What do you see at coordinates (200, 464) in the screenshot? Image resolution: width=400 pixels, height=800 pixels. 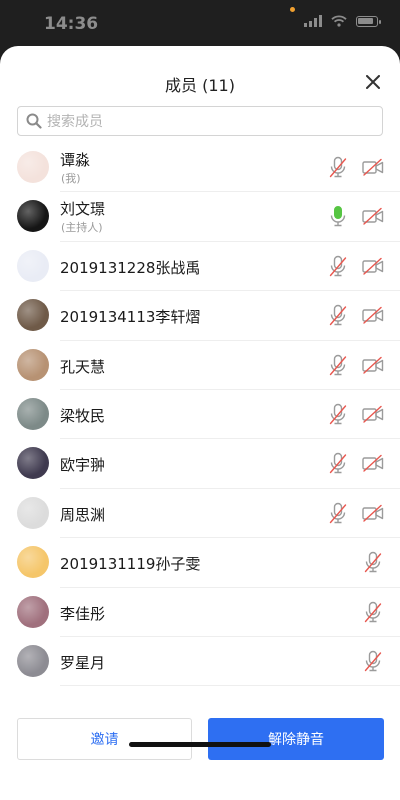 I see `member-row: 欧宇翀` at bounding box center [200, 464].